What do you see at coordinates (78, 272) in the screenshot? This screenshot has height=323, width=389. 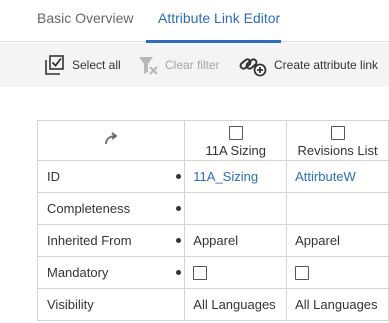 I see `row-label: Mandatory` at bounding box center [78, 272].